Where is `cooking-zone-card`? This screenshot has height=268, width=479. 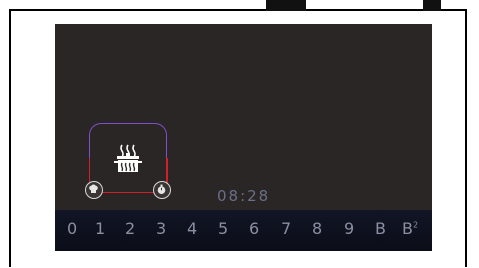
cooking-zone-card is located at coordinates (128, 161).